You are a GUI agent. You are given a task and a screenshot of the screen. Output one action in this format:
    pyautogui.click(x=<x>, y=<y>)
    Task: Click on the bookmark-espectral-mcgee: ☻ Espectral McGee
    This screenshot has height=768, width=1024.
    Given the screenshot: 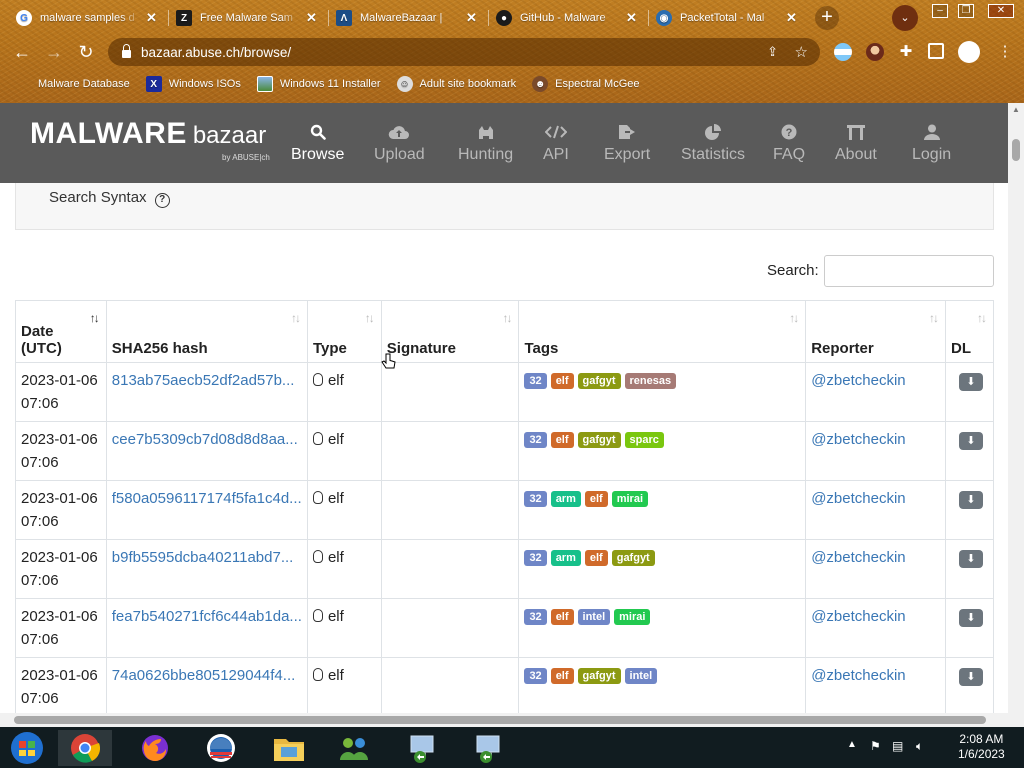 What is the action you would take?
    pyautogui.click(x=586, y=84)
    